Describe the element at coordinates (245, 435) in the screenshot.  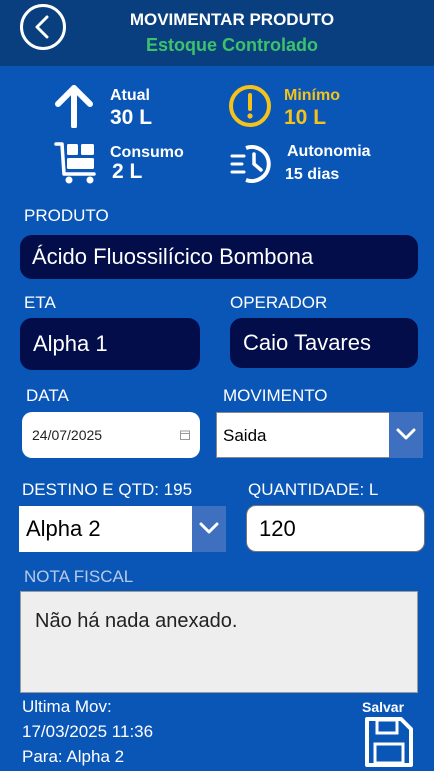
I see `movimento-value: Saida` at that location.